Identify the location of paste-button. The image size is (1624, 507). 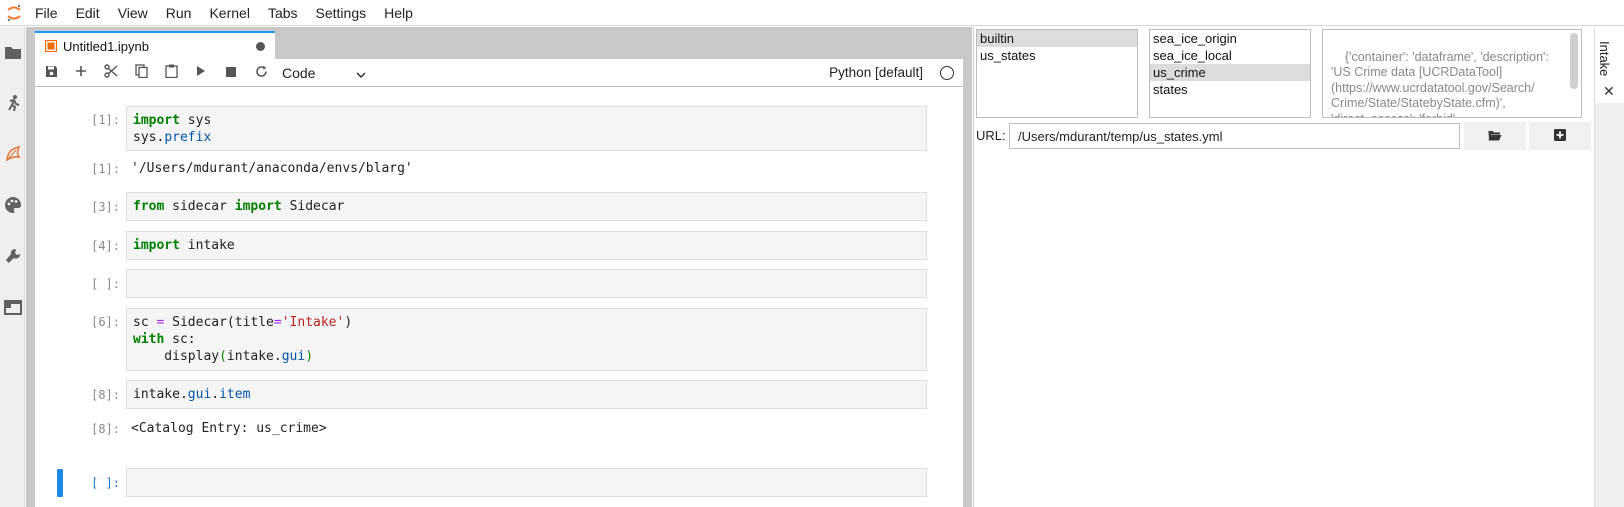
(171, 73).